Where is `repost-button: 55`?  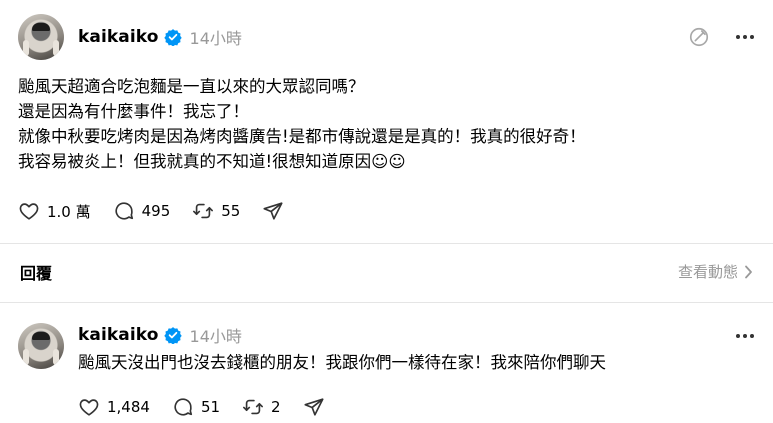 repost-button: 55 is located at coordinates (216, 211).